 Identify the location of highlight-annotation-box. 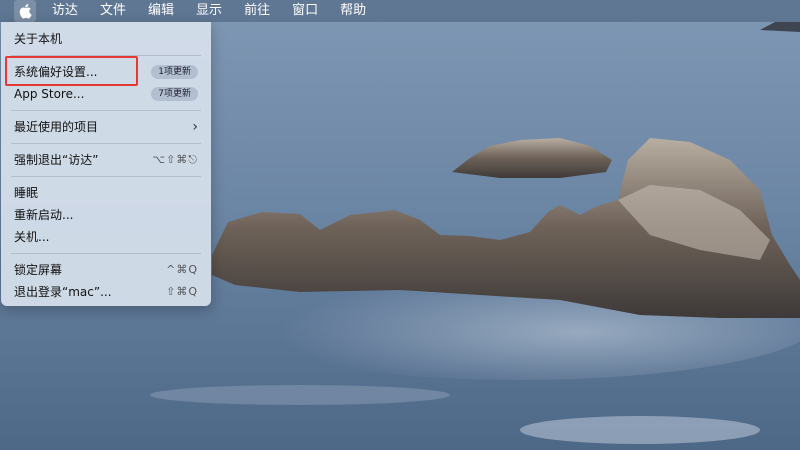
(71, 71).